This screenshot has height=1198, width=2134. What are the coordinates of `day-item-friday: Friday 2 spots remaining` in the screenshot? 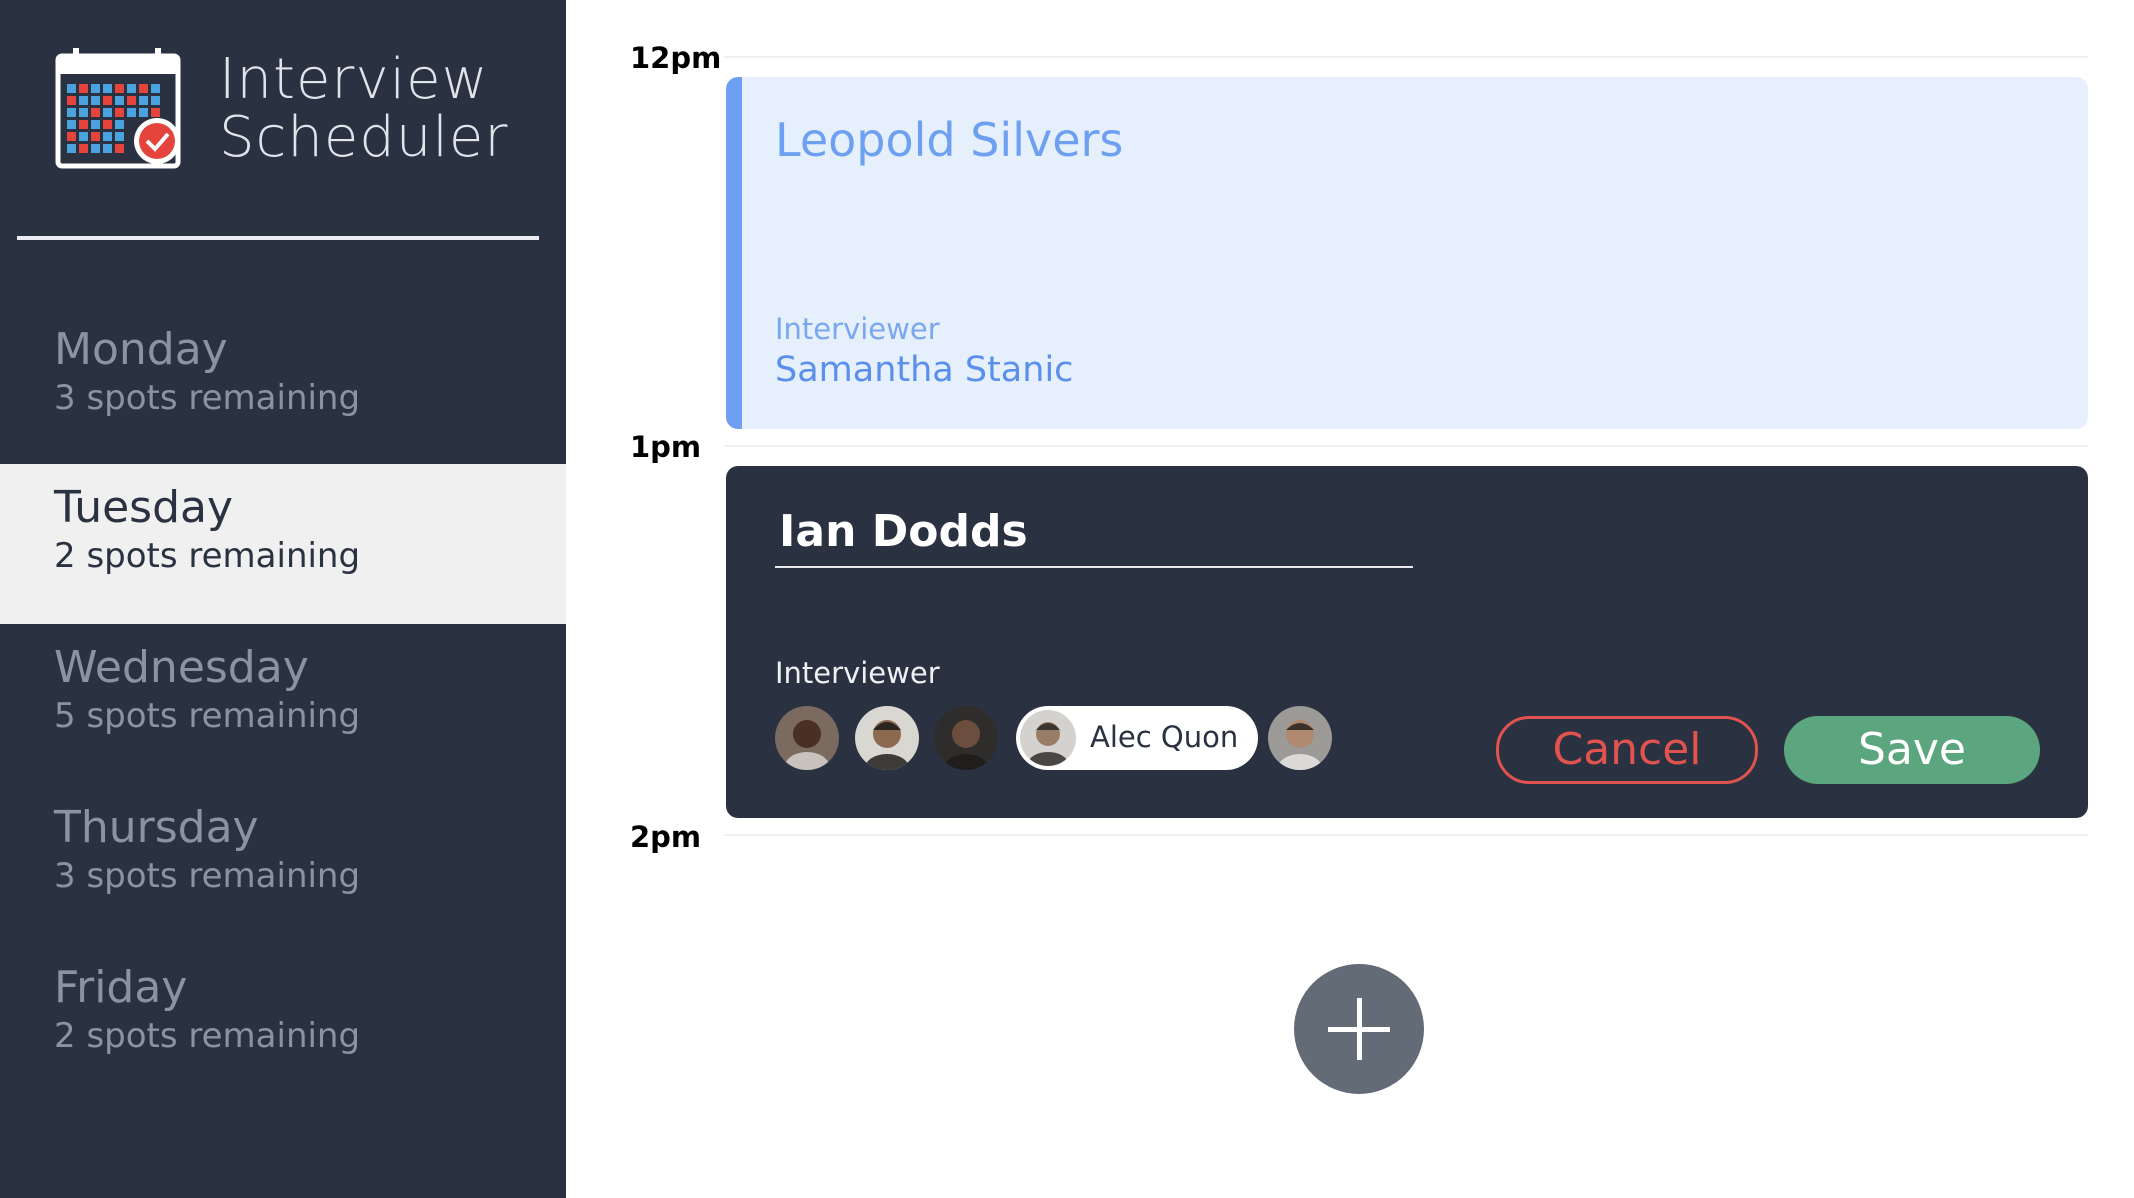 It's located at (283, 1024).